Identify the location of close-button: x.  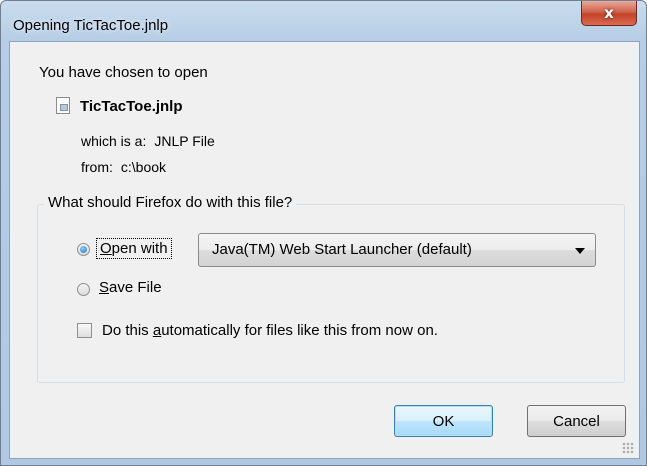
(609, 13).